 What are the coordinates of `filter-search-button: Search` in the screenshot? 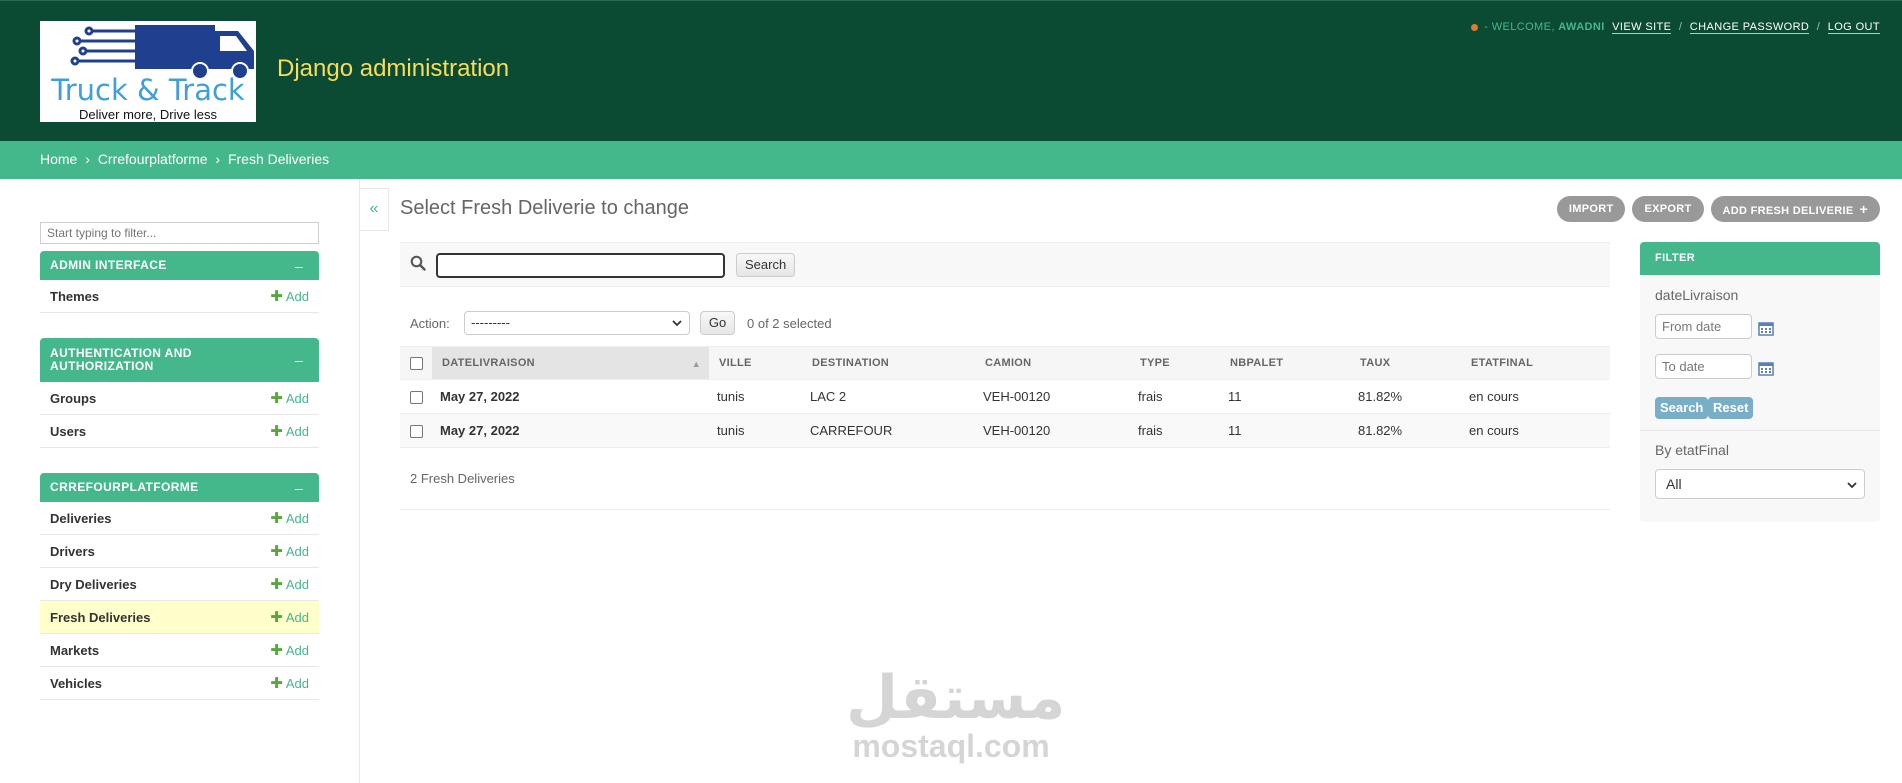 It's located at (1682, 408).